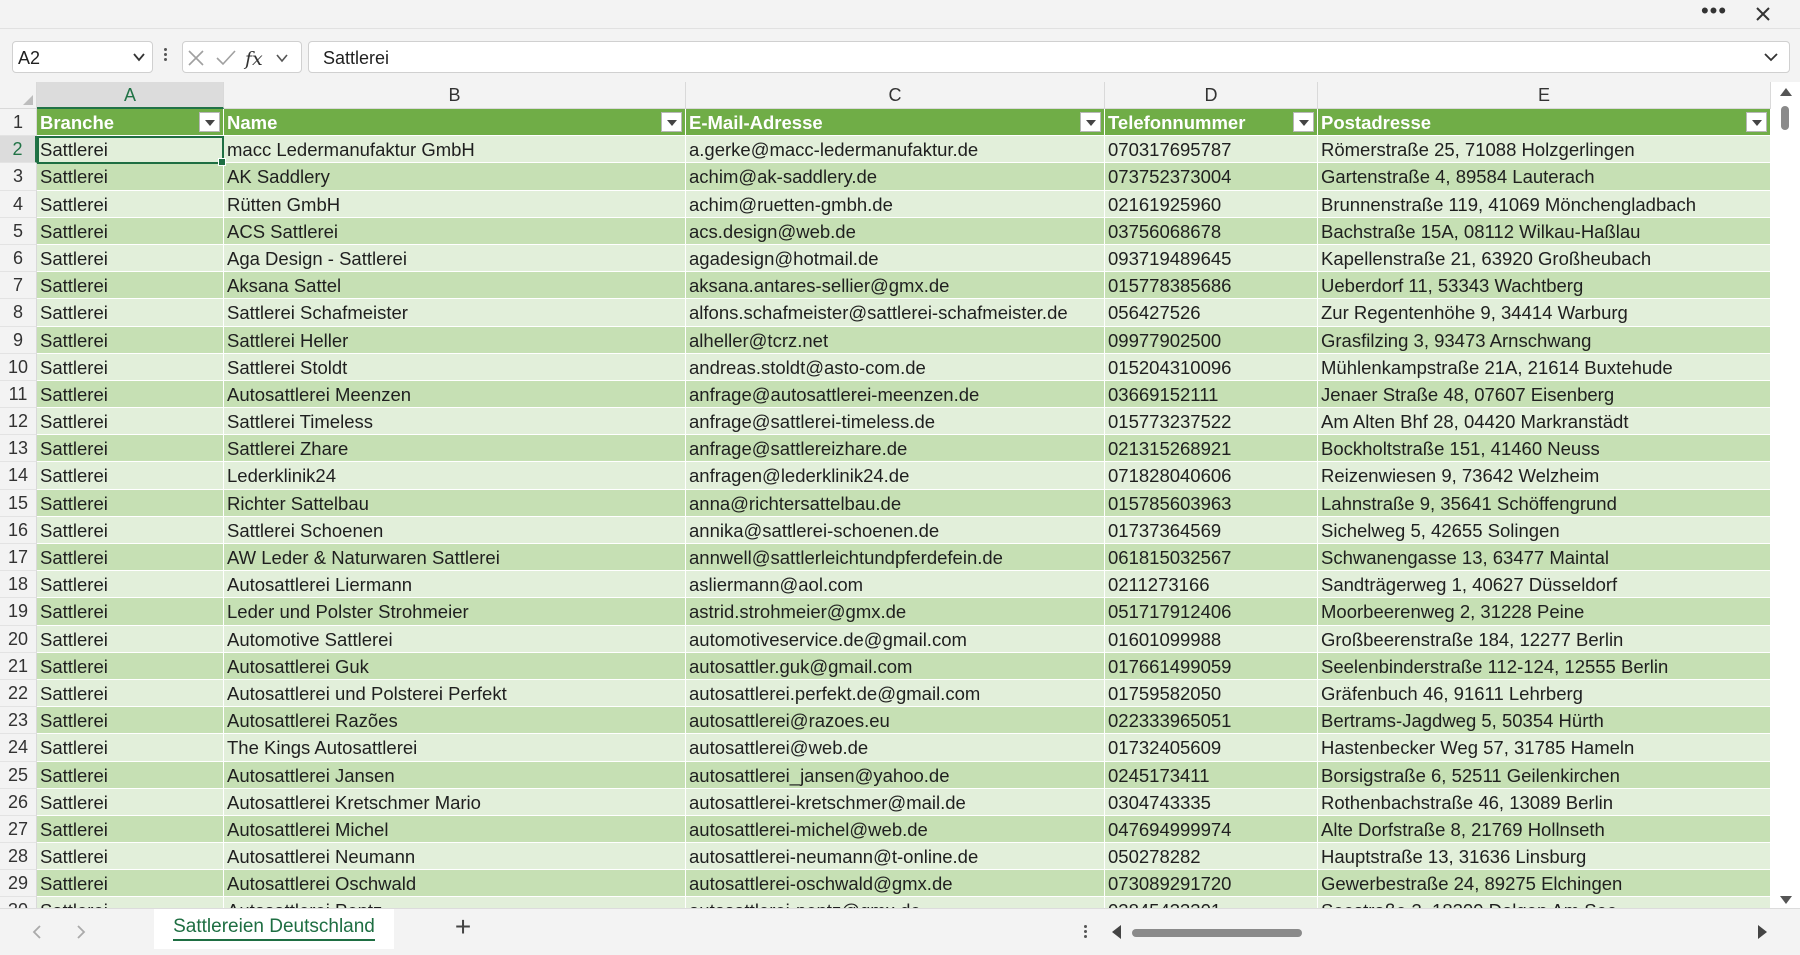 This screenshot has width=1800, height=955. Describe the element at coordinates (81, 932) in the screenshot. I see `next-sheet-icon` at that location.